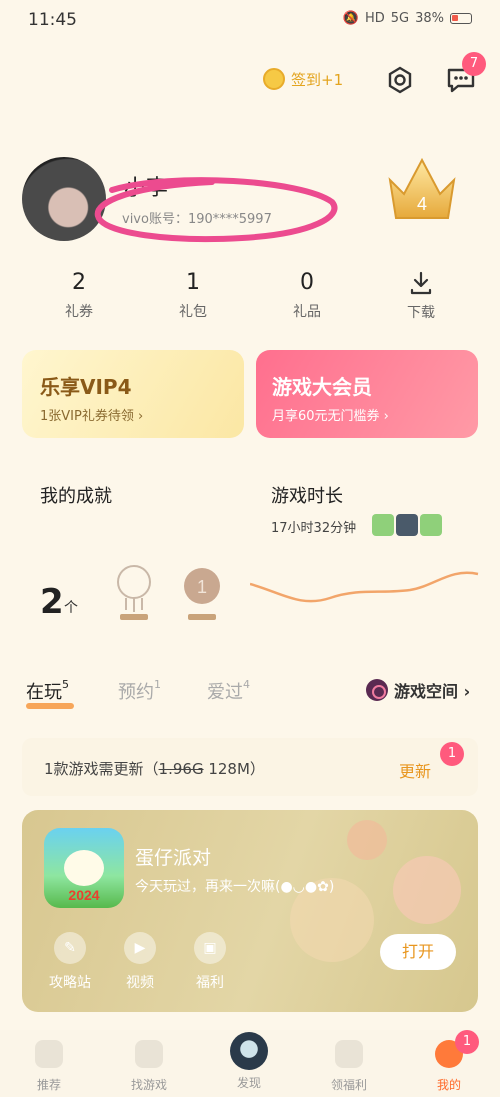 The image size is (500, 1097). I want to click on guide-button: ✎ 攻略站, so click(70, 962).